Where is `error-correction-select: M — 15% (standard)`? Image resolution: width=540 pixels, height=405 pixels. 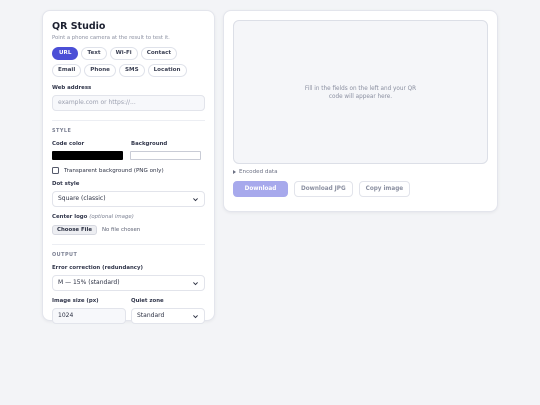 error-correction-select: M — 15% (standard) is located at coordinates (128, 283).